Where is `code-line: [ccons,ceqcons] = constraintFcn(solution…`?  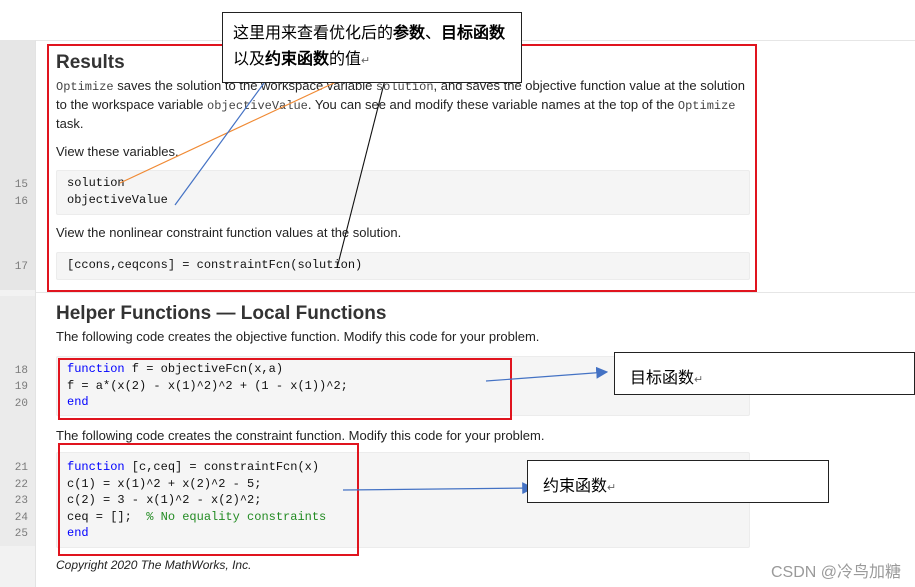 code-line: [ccons,ceqcons] = constraintFcn(solution… is located at coordinates (214, 265).